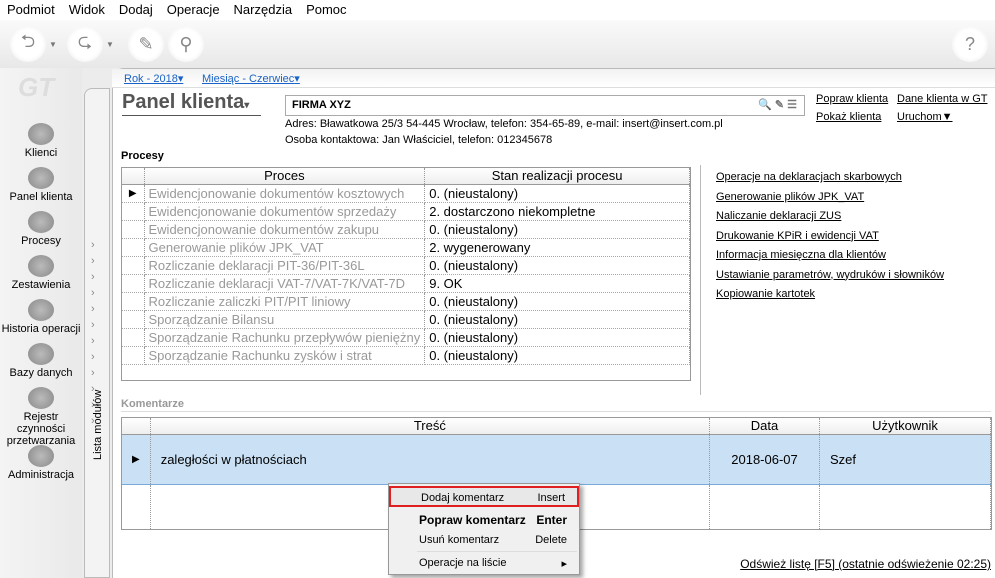 Image resolution: width=995 pixels, height=578 pixels. I want to click on show-client-link: Pokaż klienta, so click(848, 117).